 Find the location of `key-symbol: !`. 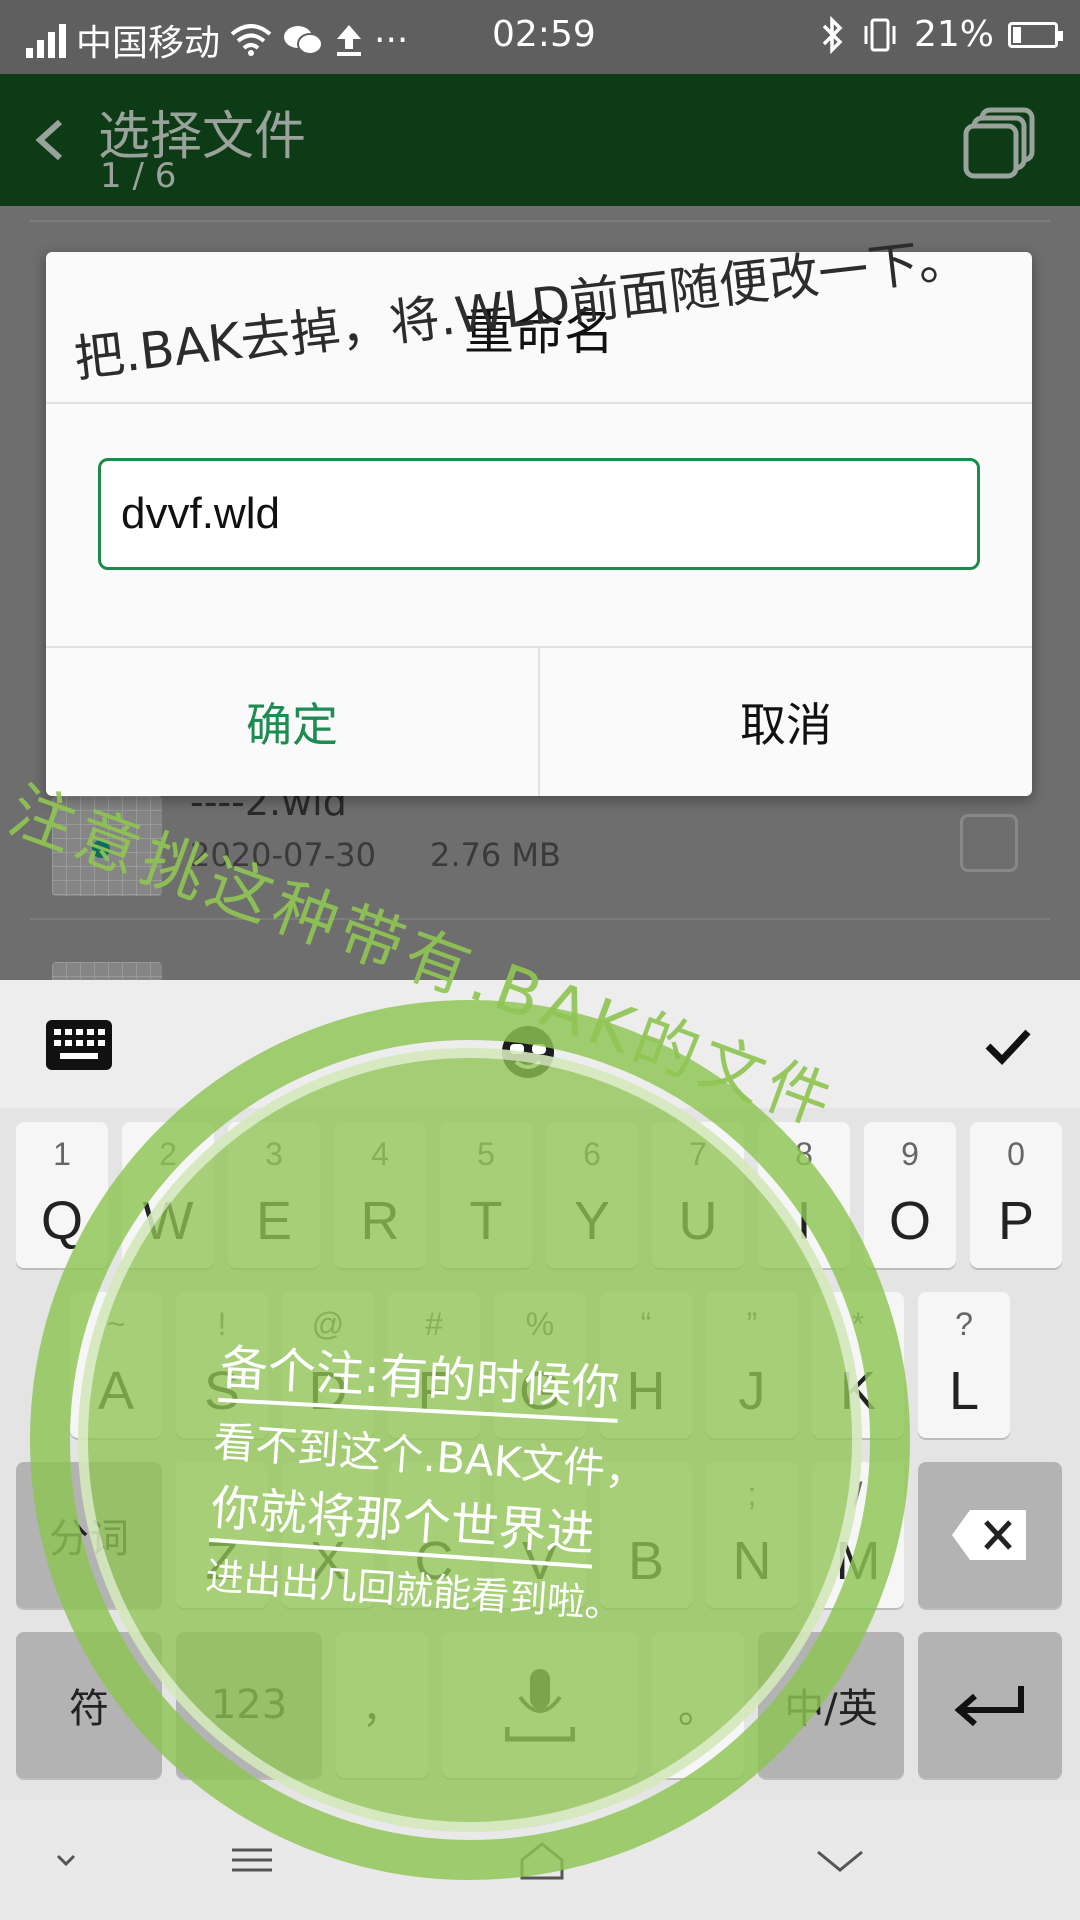

key-symbol: ! is located at coordinates (222, 1324).